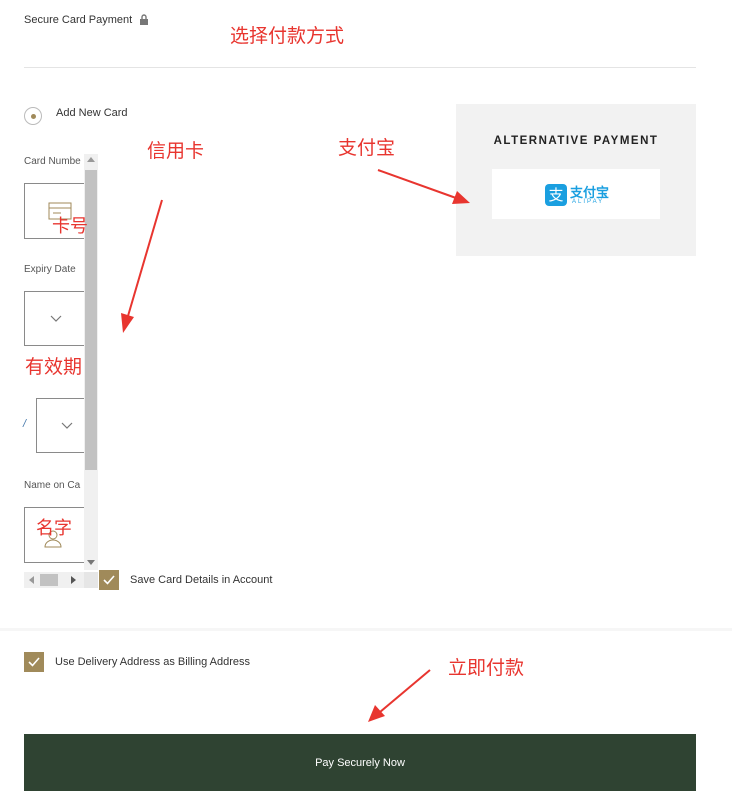 This screenshot has width=732, height=791. What do you see at coordinates (423, 186) in the screenshot?
I see `arrow-alipay` at bounding box center [423, 186].